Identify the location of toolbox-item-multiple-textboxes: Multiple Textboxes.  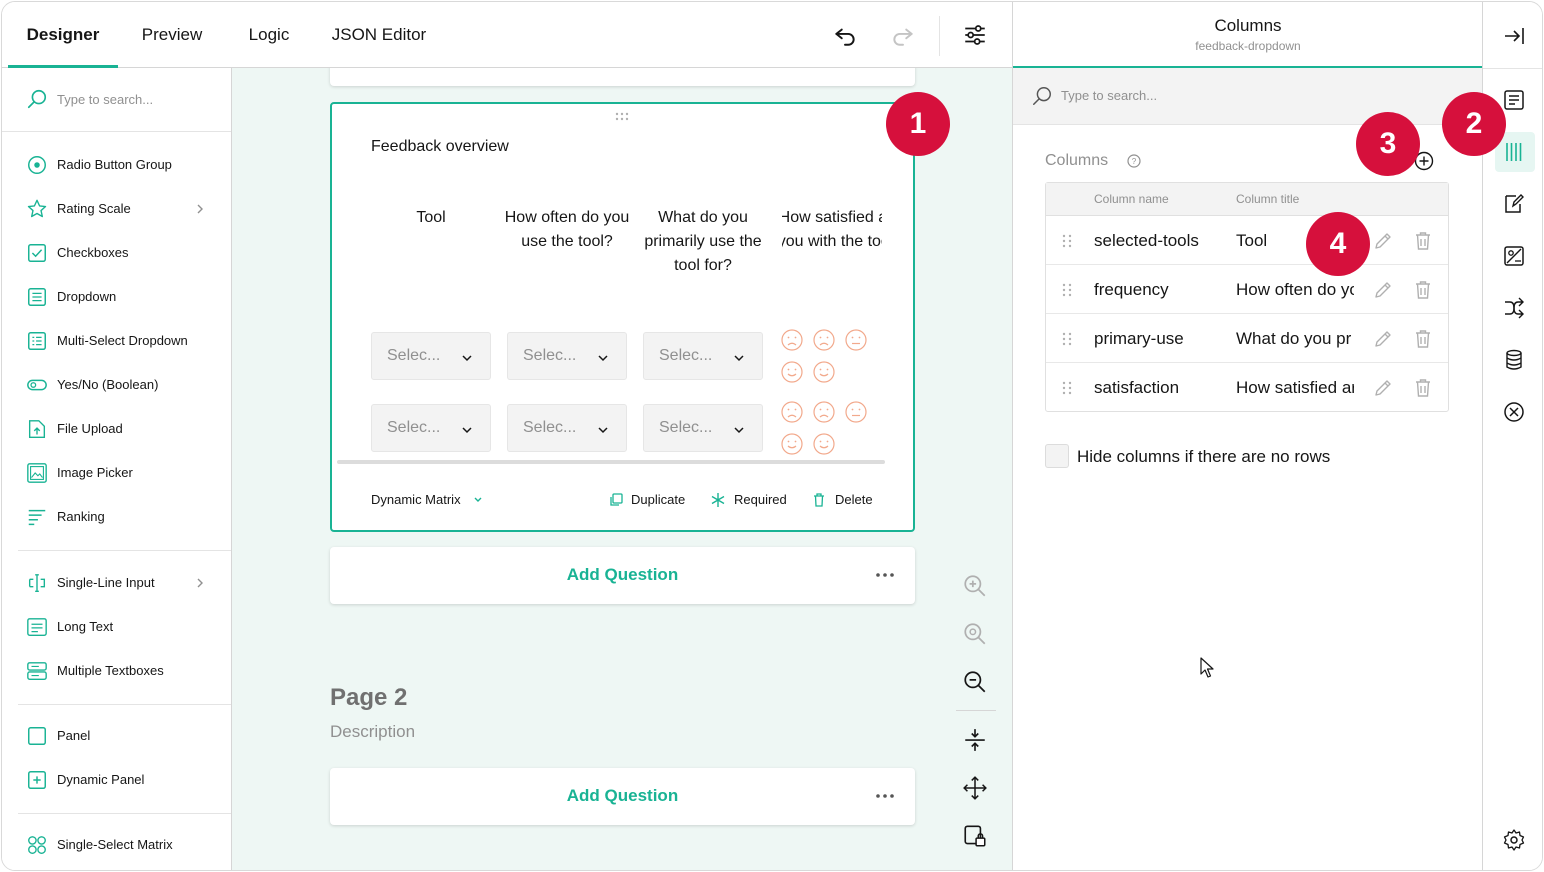
(116, 671).